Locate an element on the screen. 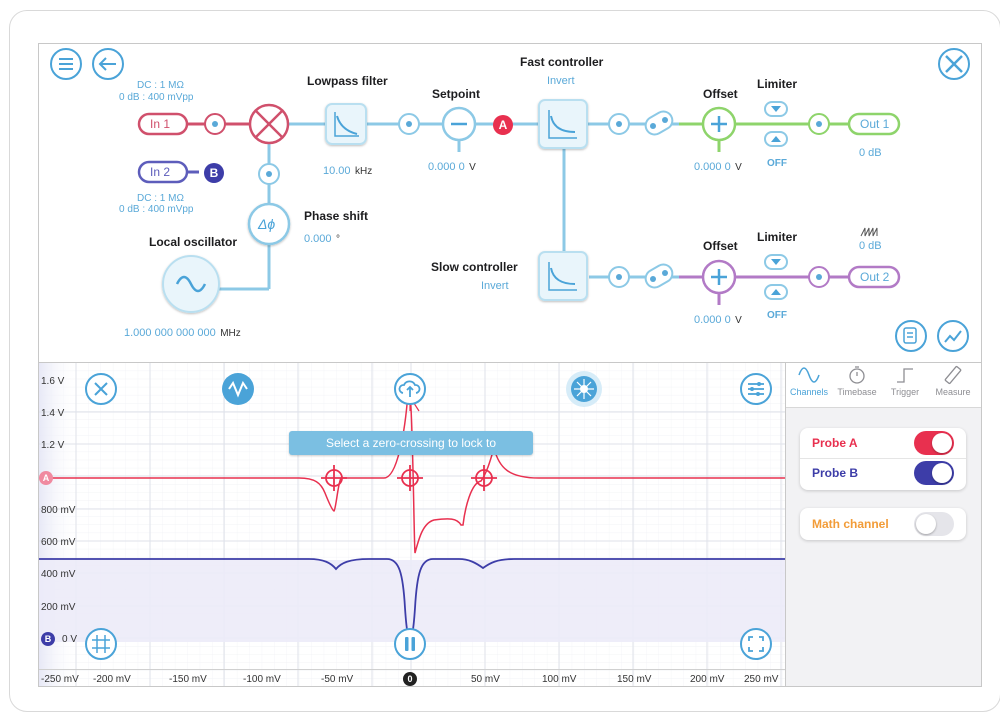 This screenshot has height=712, width=1000. slow-output-switch is located at coordinates (658, 276).